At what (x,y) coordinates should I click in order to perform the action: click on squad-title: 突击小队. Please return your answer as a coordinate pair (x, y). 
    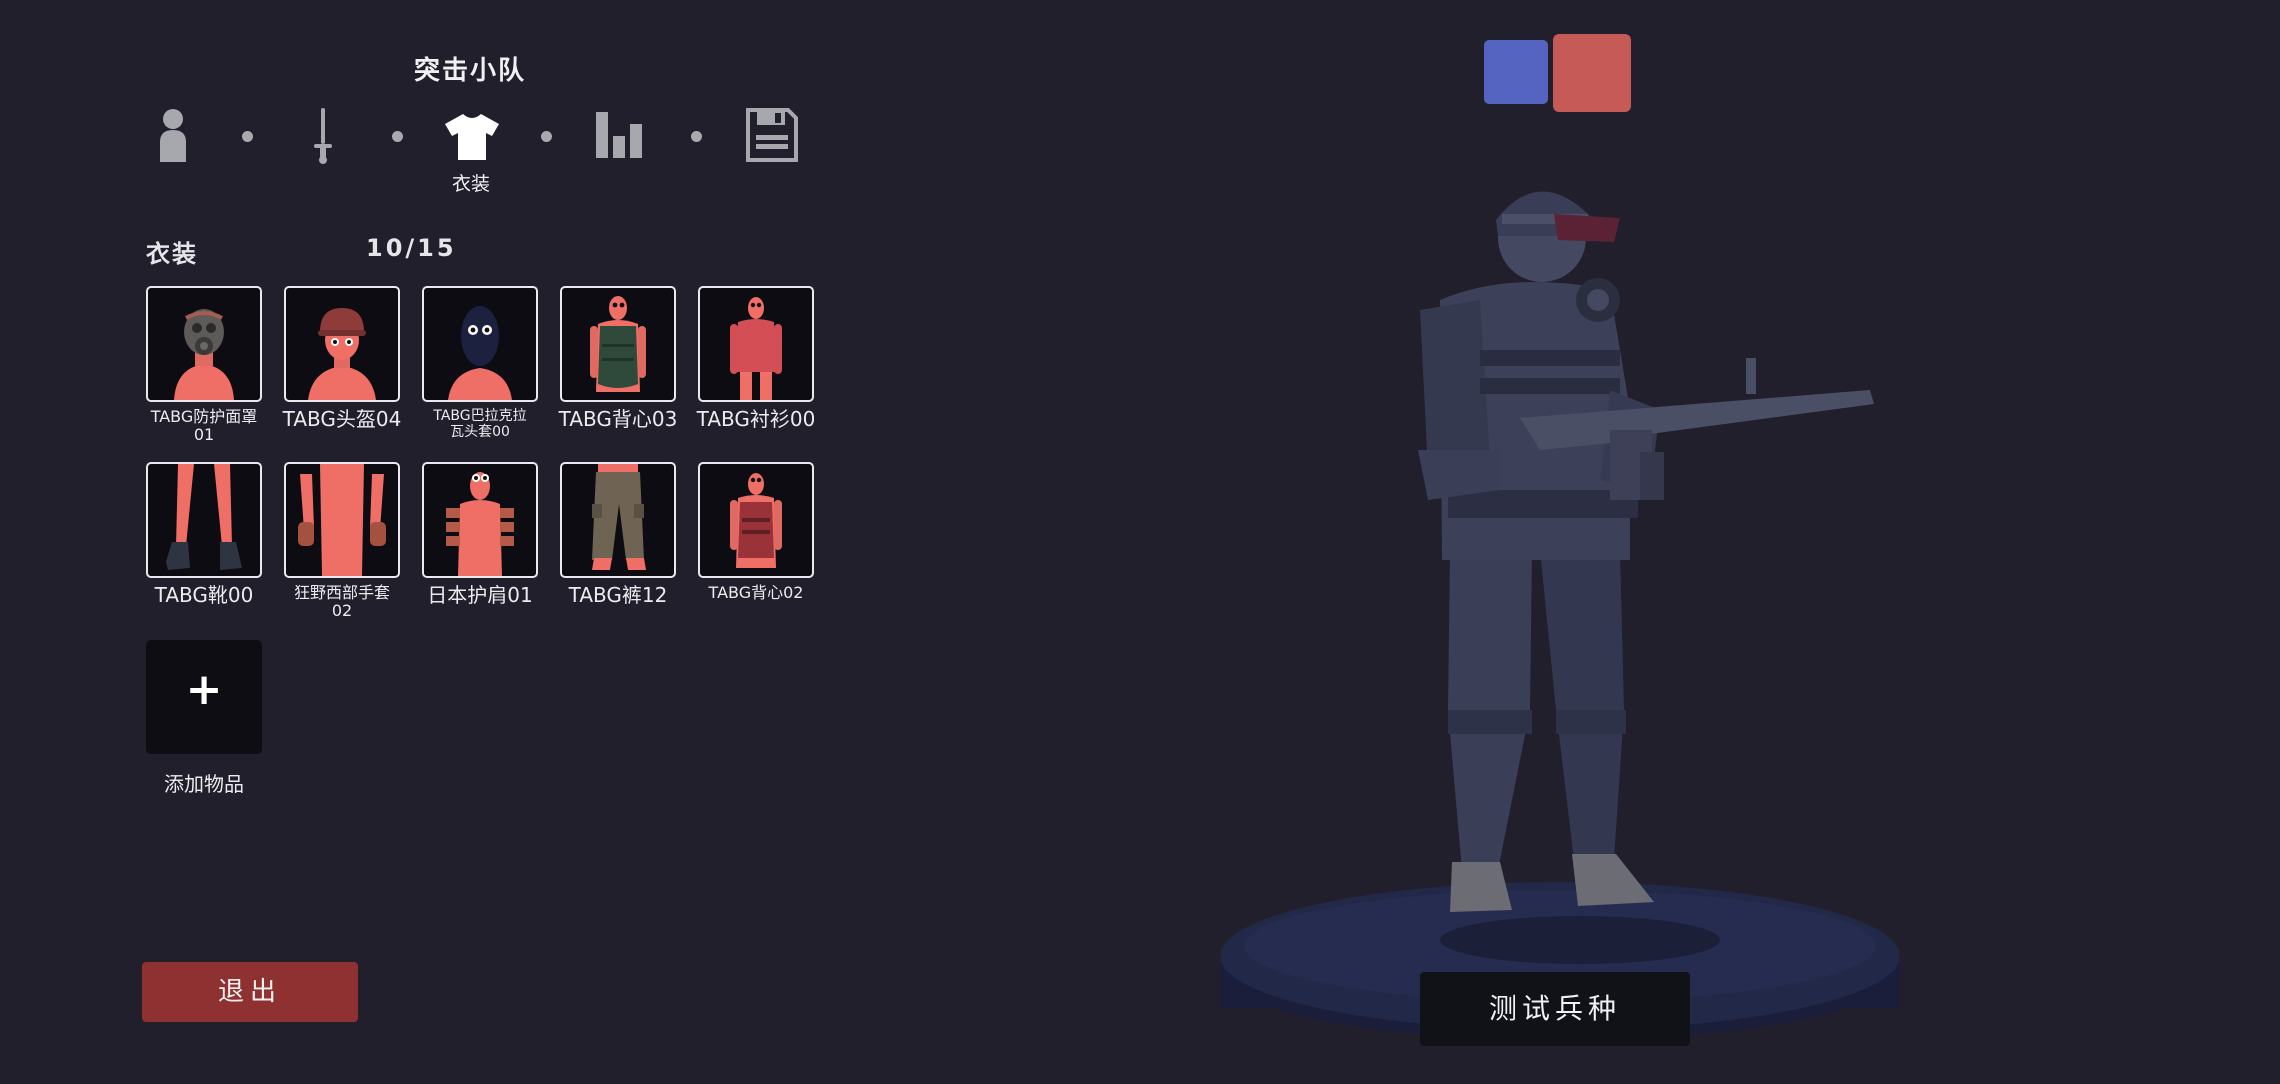
    Looking at the image, I should click on (469, 71).